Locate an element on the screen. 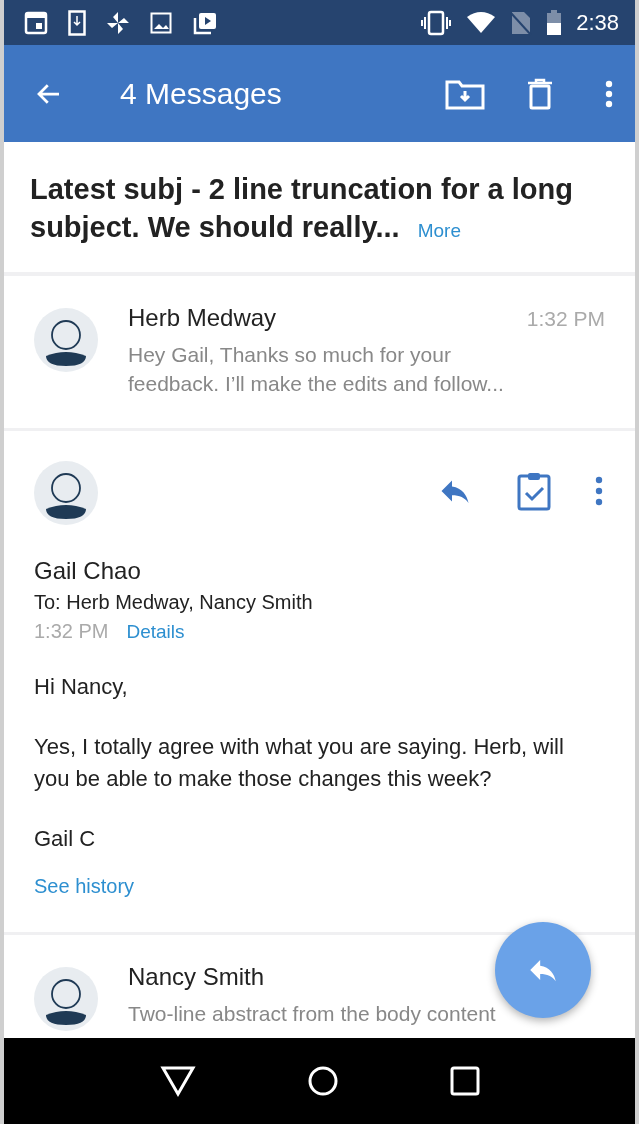 Image resolution: width=639 pixels, height=1124 pixels. recipients: To: Herb Medway, Nancy Smith is located at coordinates (174, 602).